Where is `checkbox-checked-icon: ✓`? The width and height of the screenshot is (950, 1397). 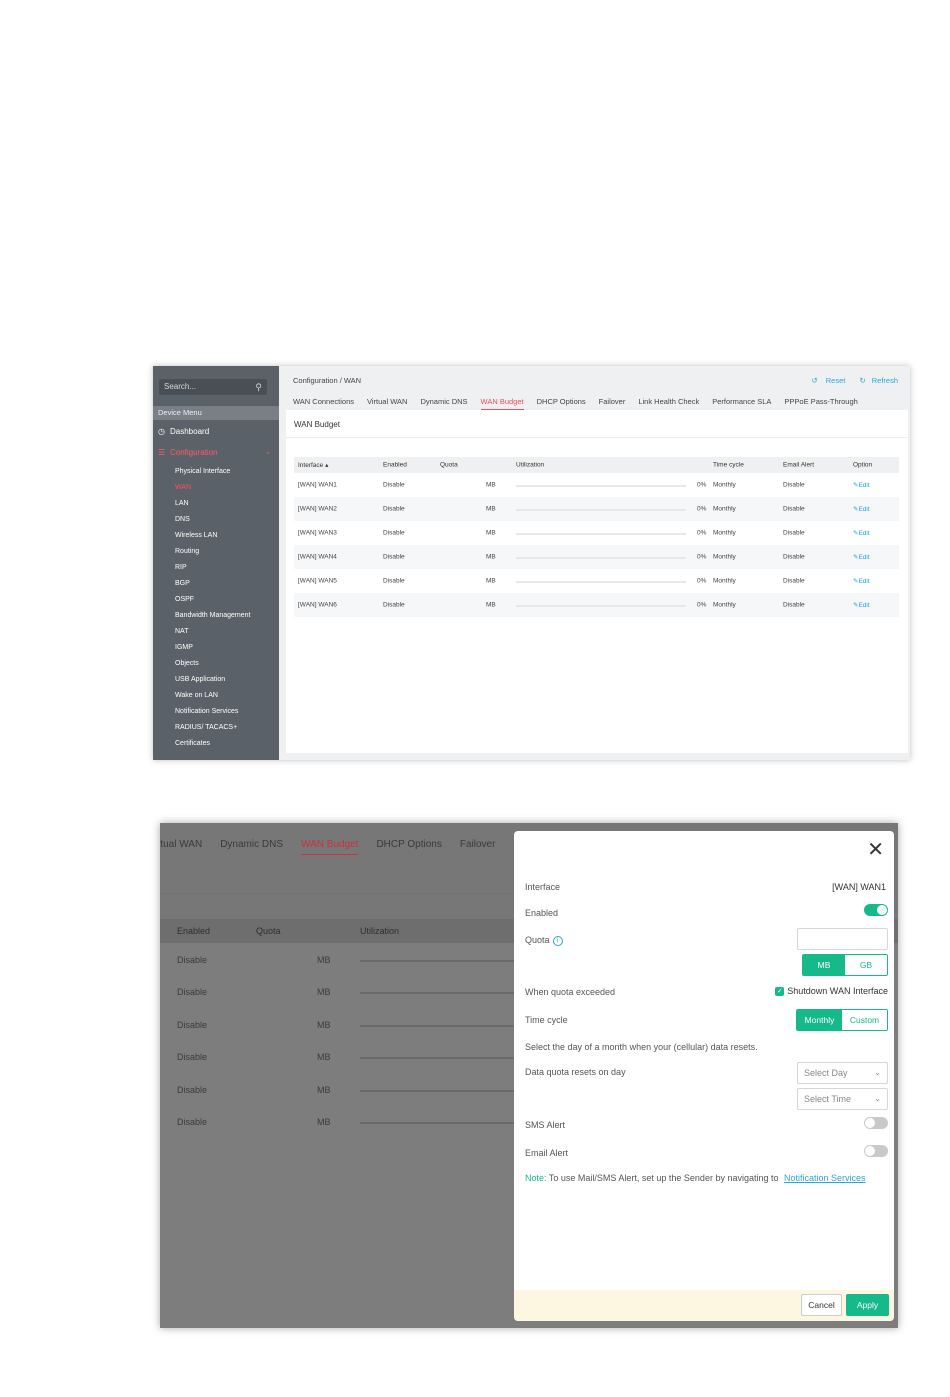 checkbox-checked-icon: ✓ is located at coordinates (780, 992).